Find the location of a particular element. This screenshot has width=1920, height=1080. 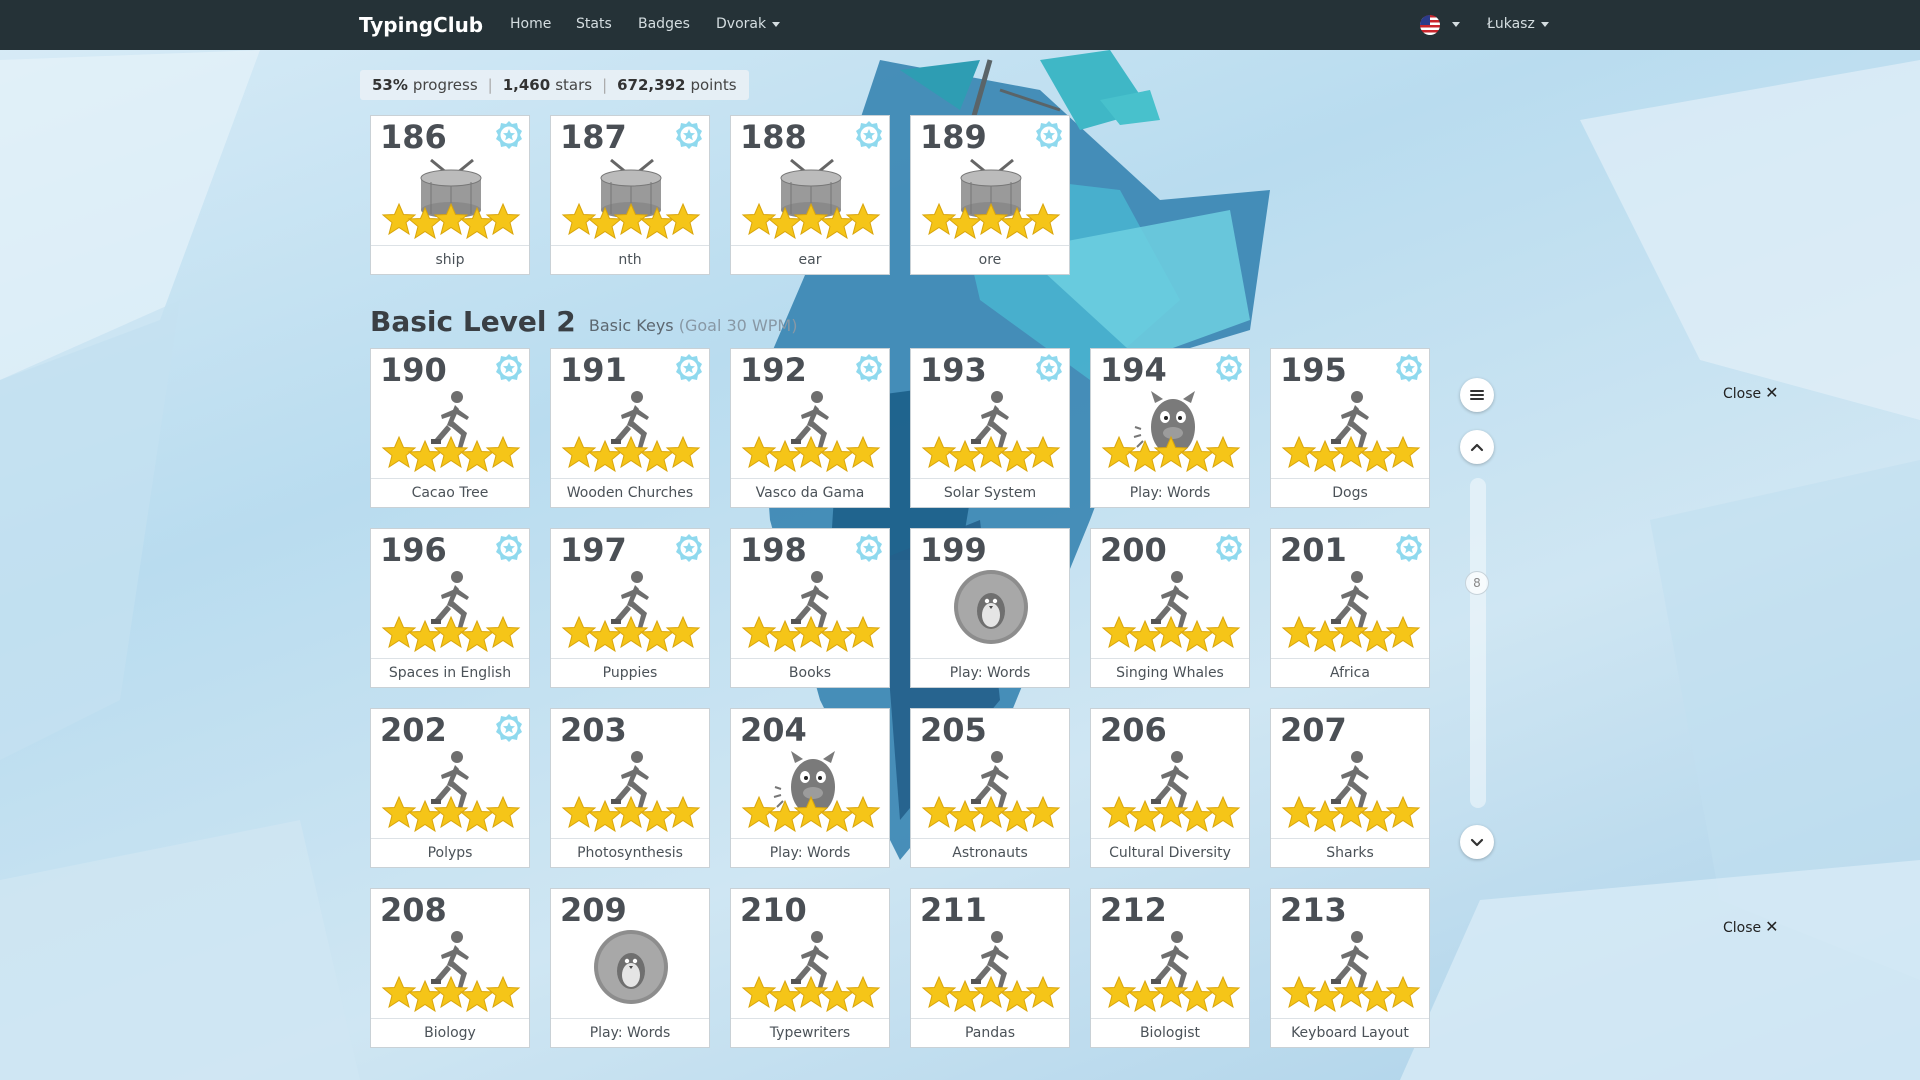

lesson-card-199: 199 Play: Words is located at coordinates (990, 608).